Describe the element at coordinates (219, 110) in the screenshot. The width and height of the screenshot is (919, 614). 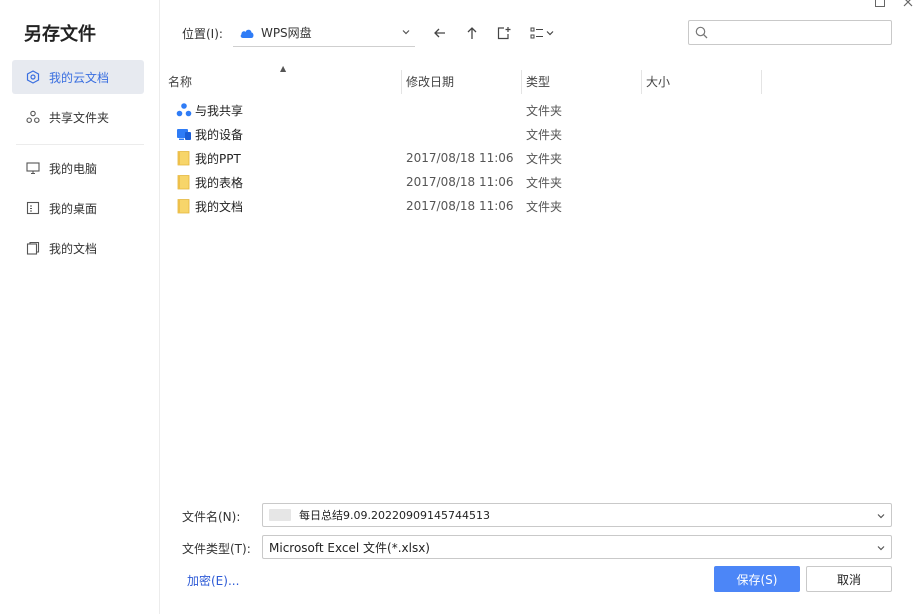
I see `file-name: 与我共享` at that location.